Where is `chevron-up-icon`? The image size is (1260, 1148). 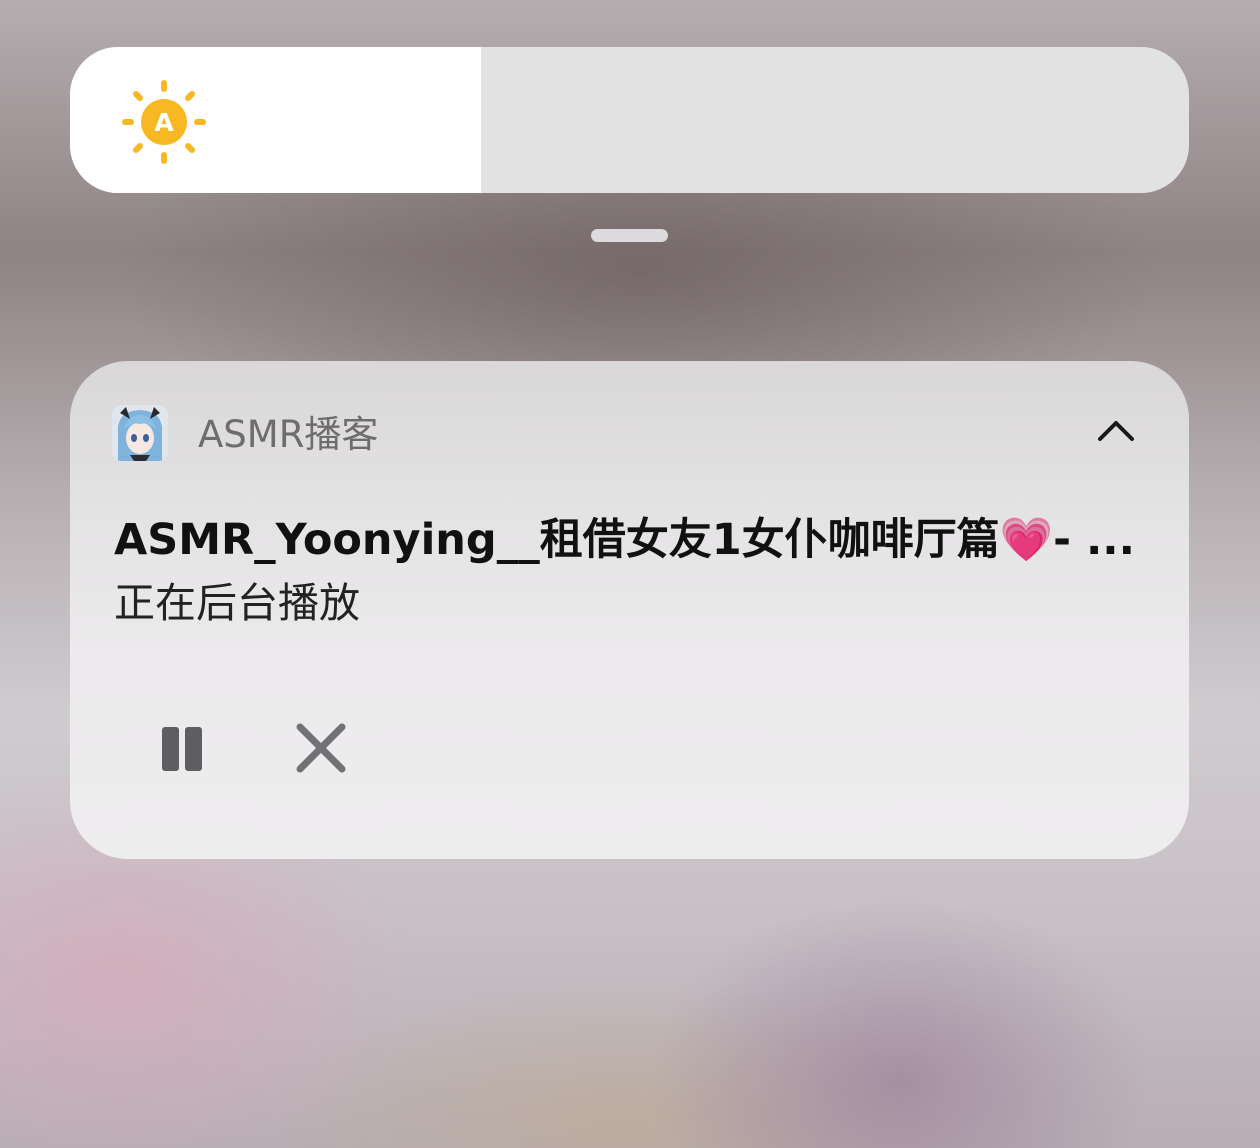
chevron-up-icon is located at coordinates (1116, 430).